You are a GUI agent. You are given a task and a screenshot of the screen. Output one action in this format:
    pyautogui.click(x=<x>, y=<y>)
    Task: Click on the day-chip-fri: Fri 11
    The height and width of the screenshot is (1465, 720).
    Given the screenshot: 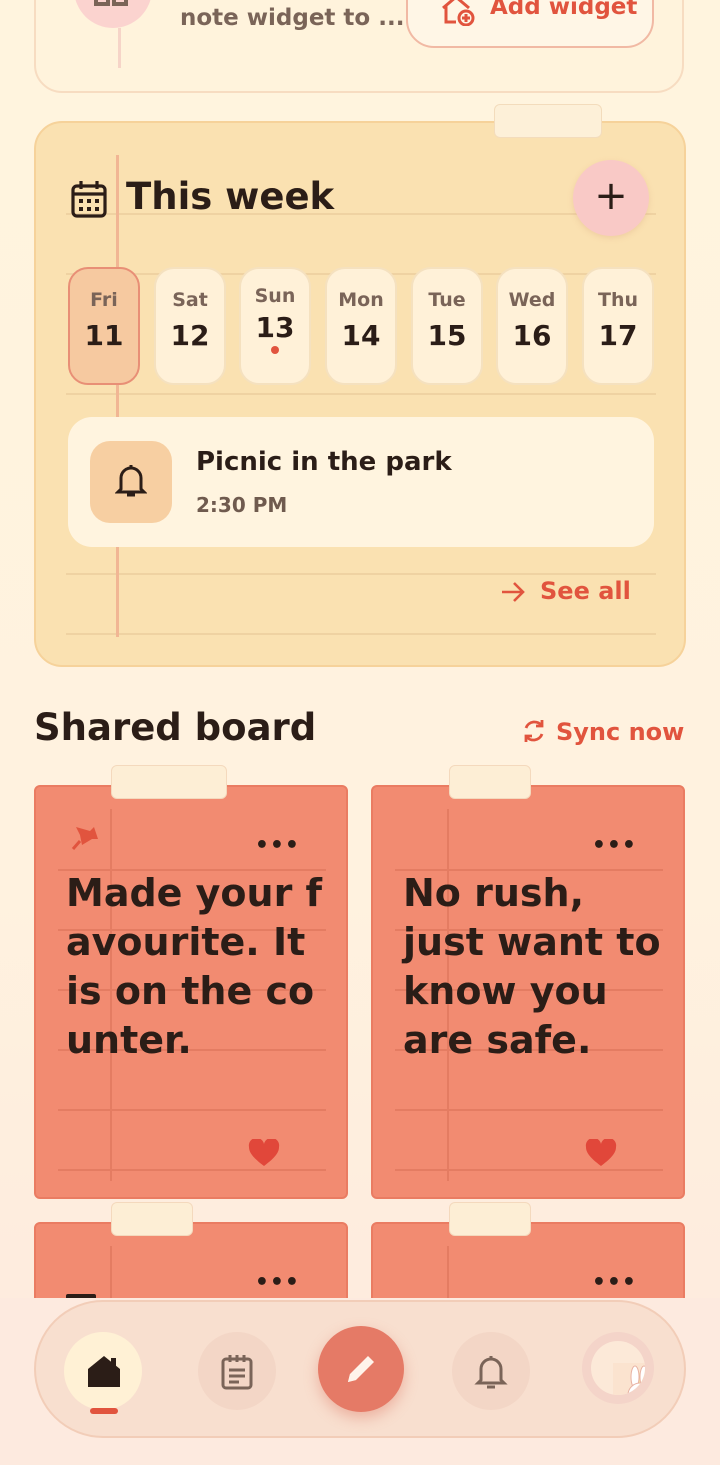 What is the action you would take?
    pyautogui.click(x=104, y=326)
    